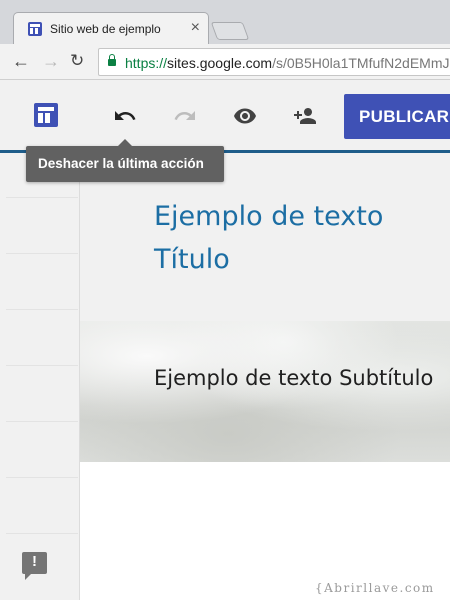 This screenshot has width=450, height=600. Describe the element at coordinates (294, 378) in the screenshot. I see `site-subtitle: Ejemplo de texto Subtítulo` at that location.